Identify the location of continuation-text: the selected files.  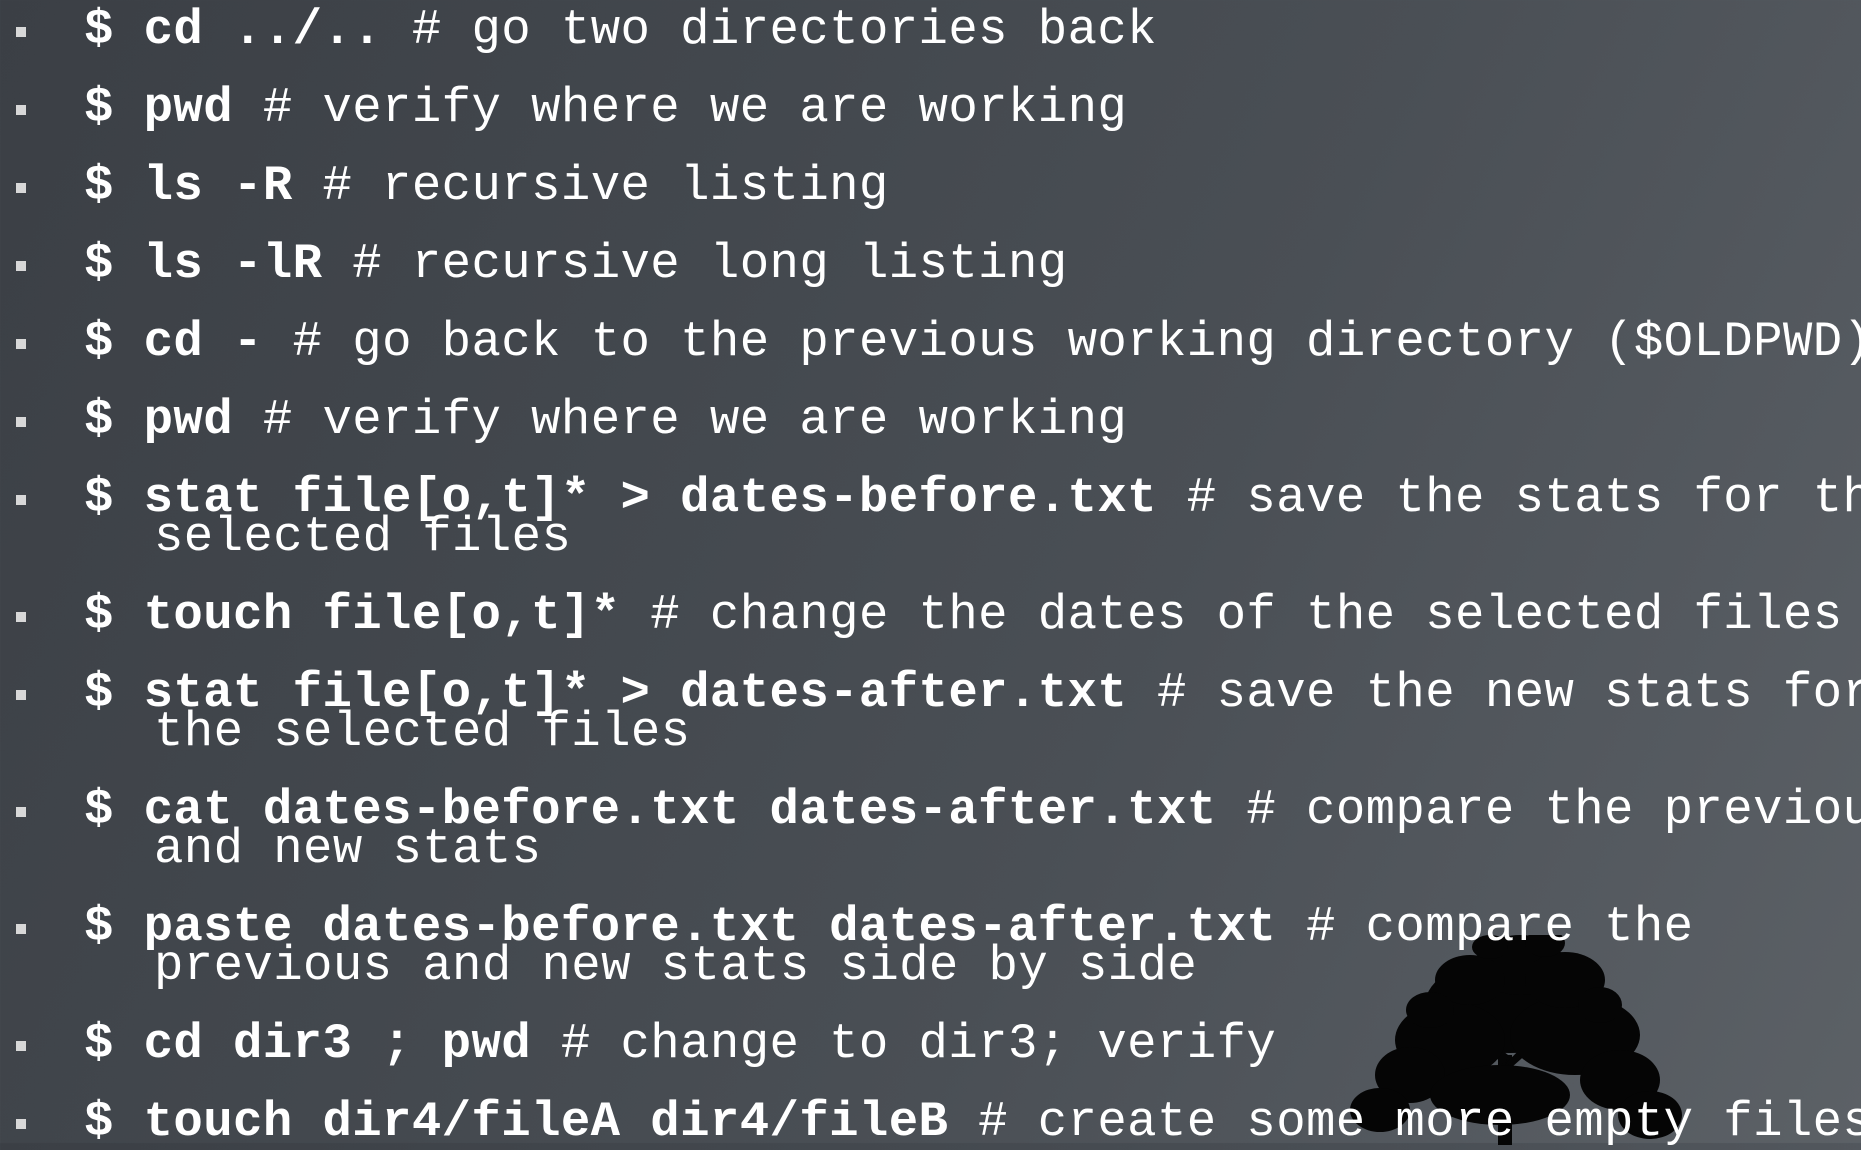
(422, 732).